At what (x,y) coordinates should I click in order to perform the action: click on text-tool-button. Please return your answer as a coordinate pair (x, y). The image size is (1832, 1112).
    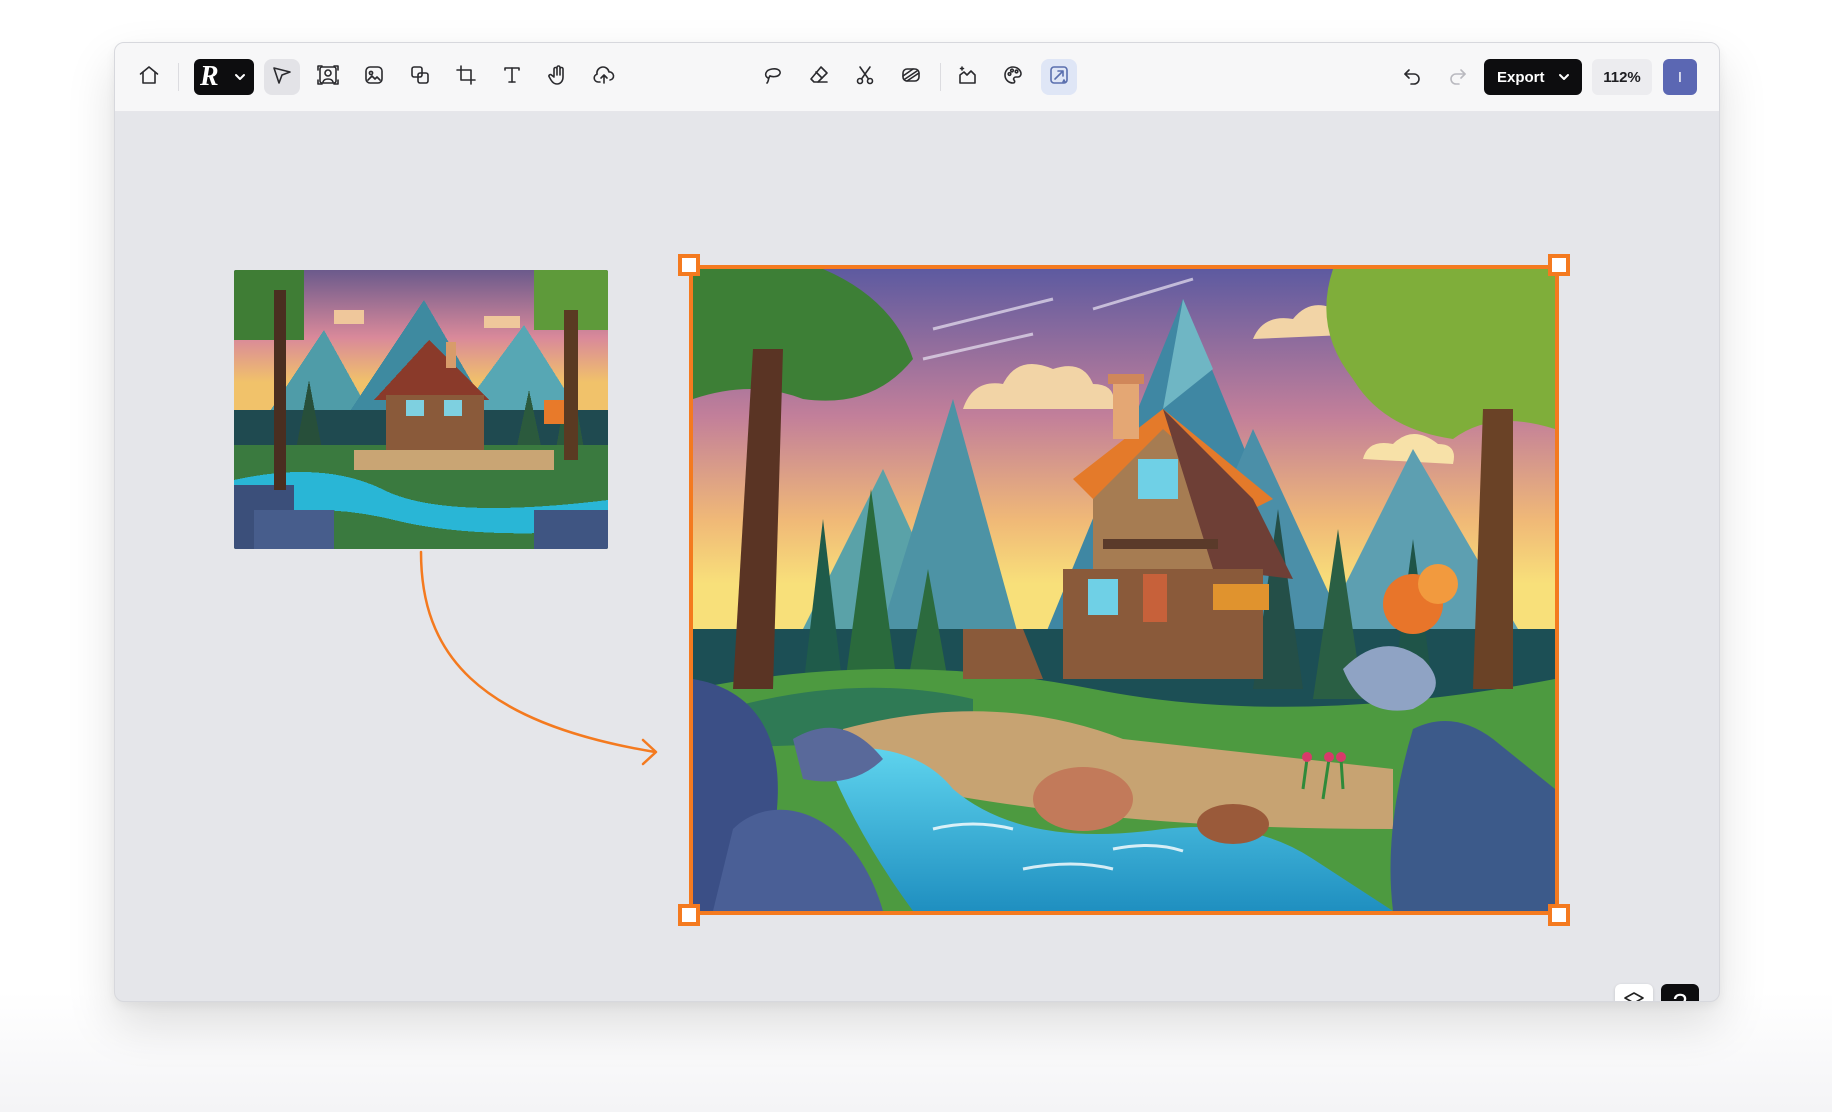
    Looking at the image, I should click on (512, 77).